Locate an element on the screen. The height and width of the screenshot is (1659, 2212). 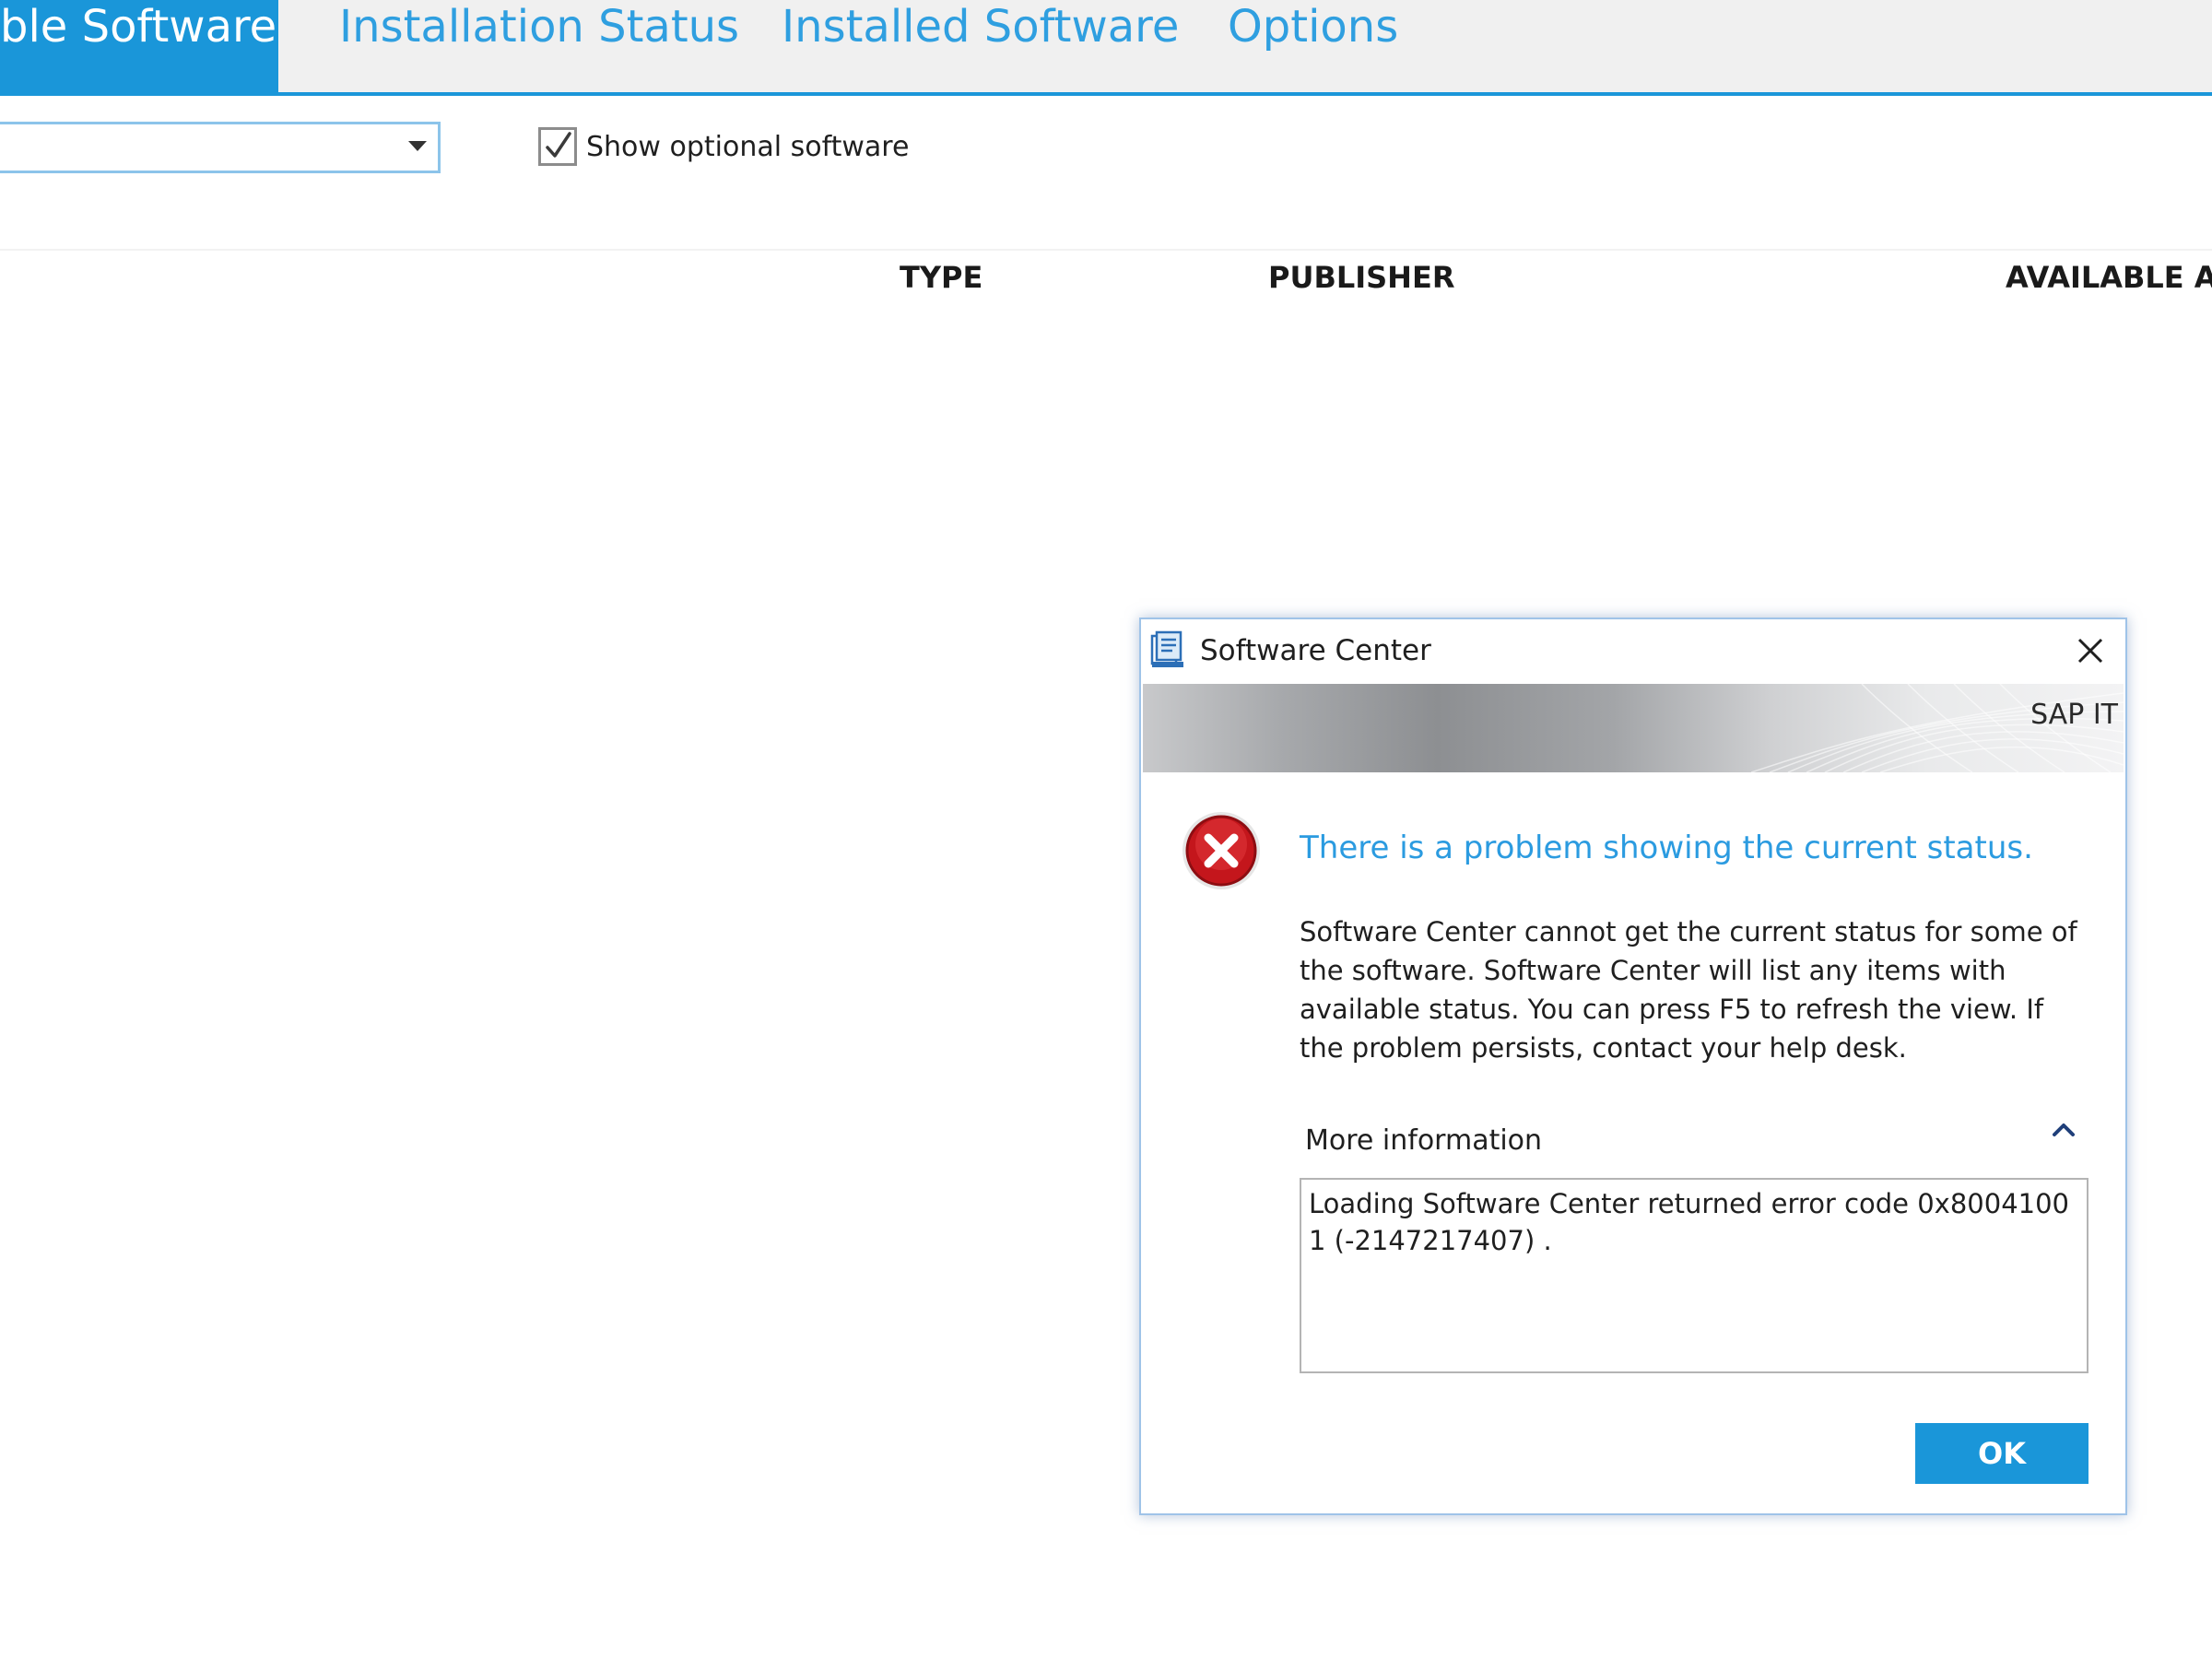
column-header-publisher: PUBLISHER is located at coordinates (1361, 277).